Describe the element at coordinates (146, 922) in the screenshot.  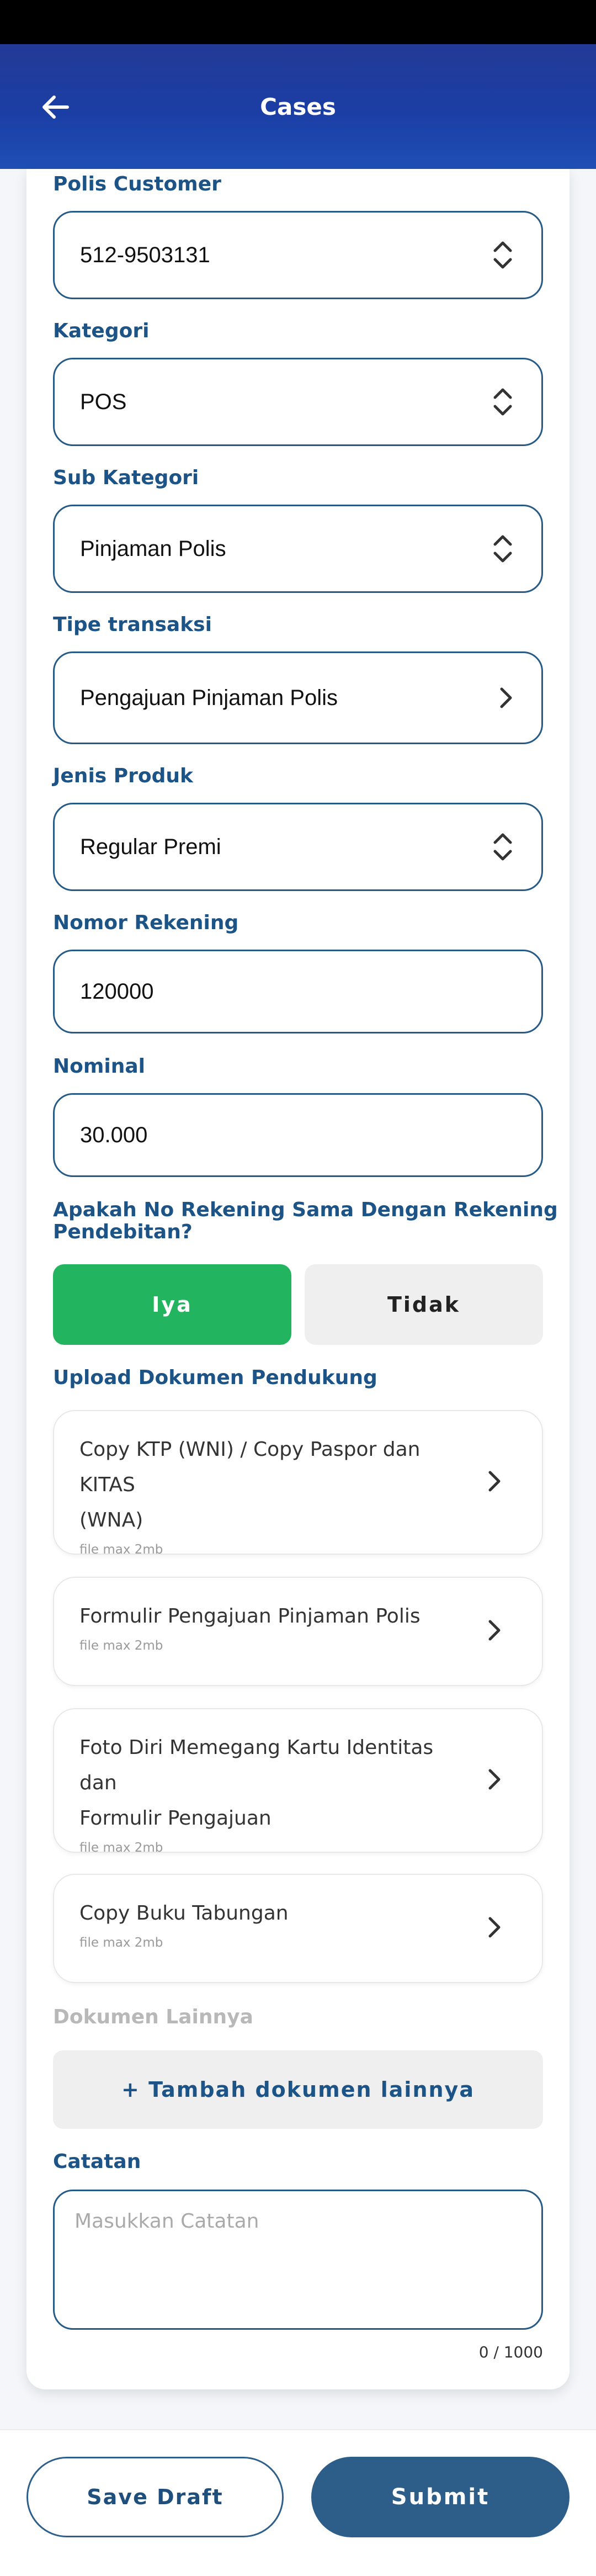
I see `nomor-rekening-label: Nomor Rekening` at that location.